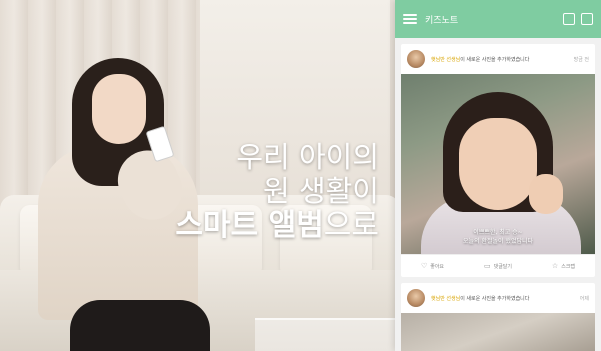  I want to click on comment-button: ▭ 댓글달기, so click(498, 266).